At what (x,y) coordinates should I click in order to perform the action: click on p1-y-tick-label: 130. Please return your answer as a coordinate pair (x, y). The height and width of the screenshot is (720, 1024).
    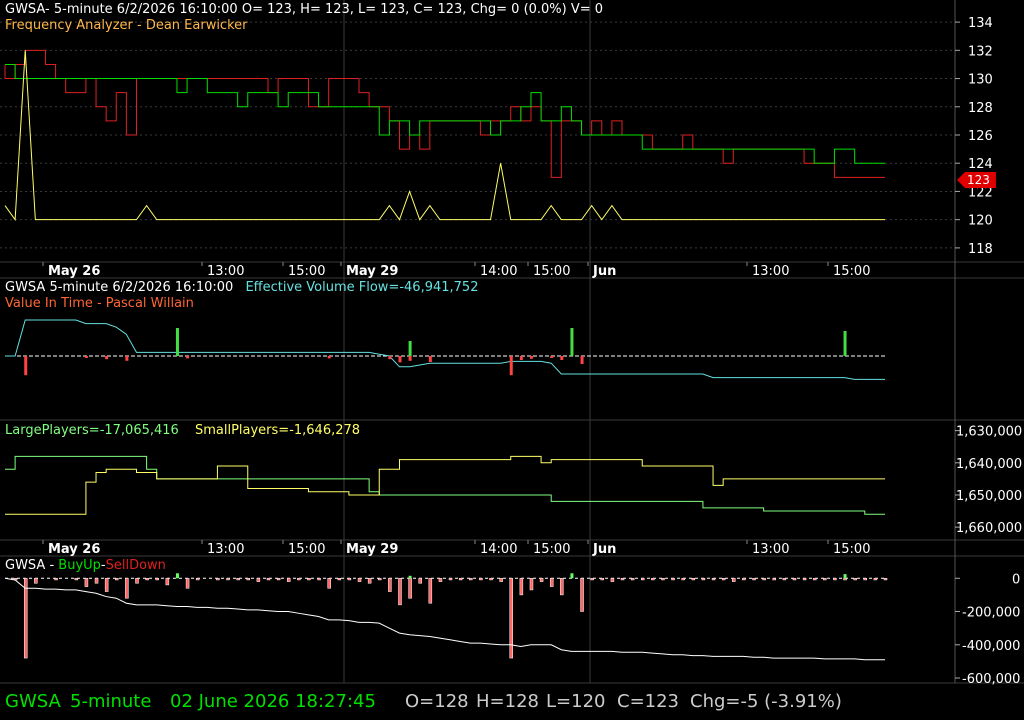
    Looking at the image, I should click on (980, 80).